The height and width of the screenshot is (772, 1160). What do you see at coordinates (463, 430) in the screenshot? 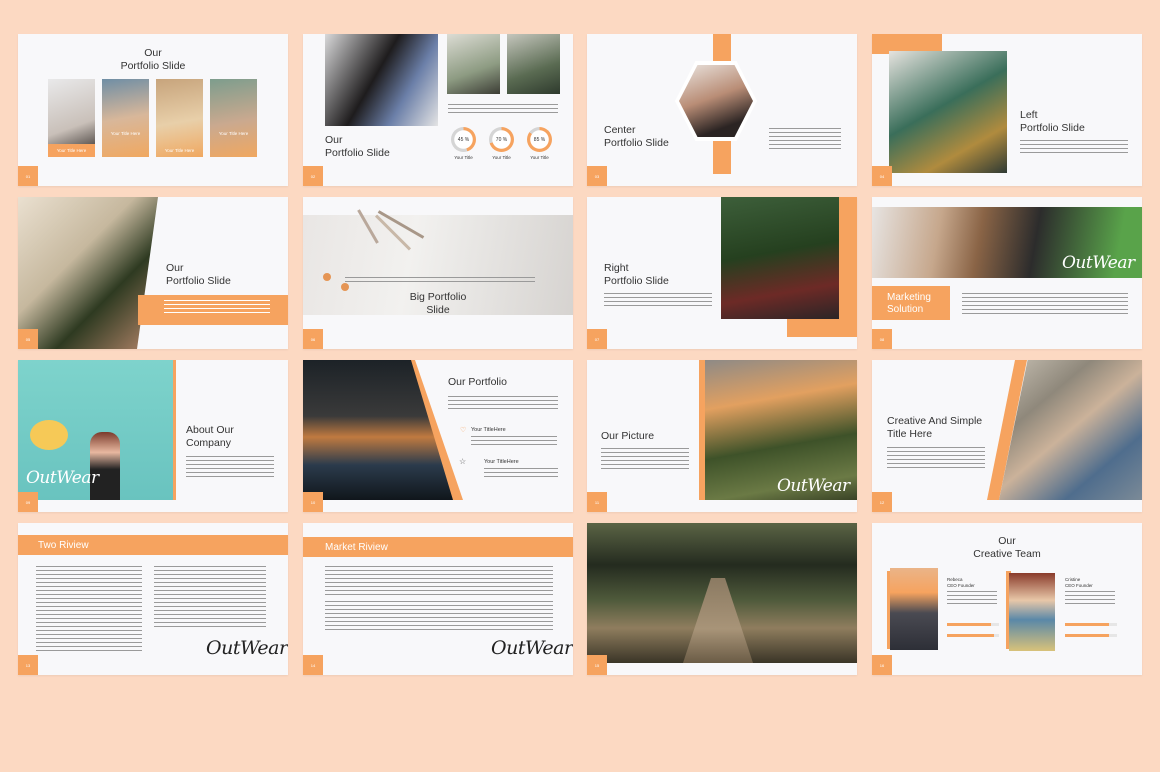
I see `heart-icon: ♡` at bounding box center [463, 430].